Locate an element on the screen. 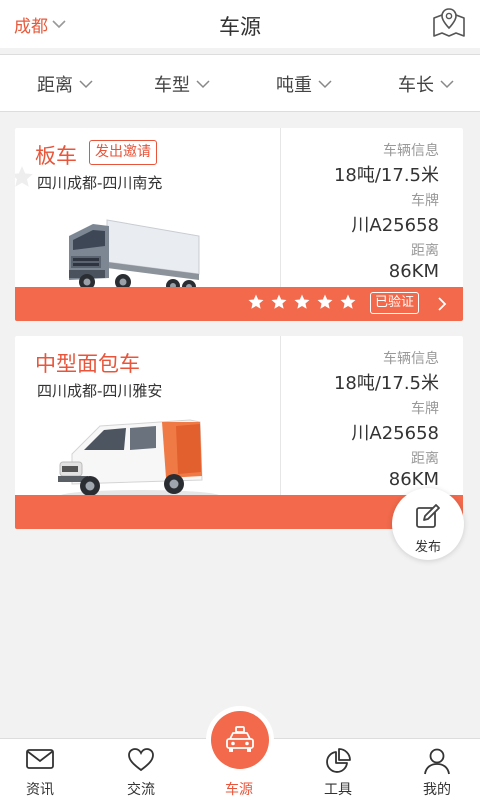 The height and width of the screenshot is (800, 480). invite-button: 发出邀请 is located at coordinates (123, 152).